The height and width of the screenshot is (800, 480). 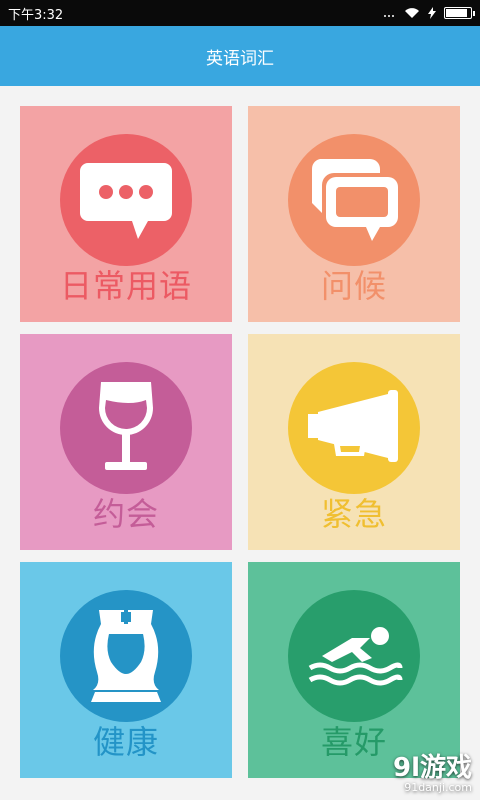 I want to click on tile-health: 健康, so click(x=126, y=670).